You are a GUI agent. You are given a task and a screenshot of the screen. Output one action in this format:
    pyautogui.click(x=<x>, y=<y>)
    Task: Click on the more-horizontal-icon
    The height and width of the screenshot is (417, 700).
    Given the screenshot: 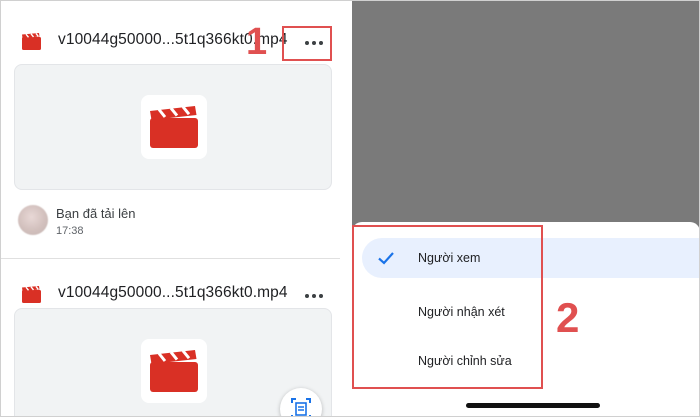 What is the action you would take?
    pyautogui.click(x=307, y=296)
    